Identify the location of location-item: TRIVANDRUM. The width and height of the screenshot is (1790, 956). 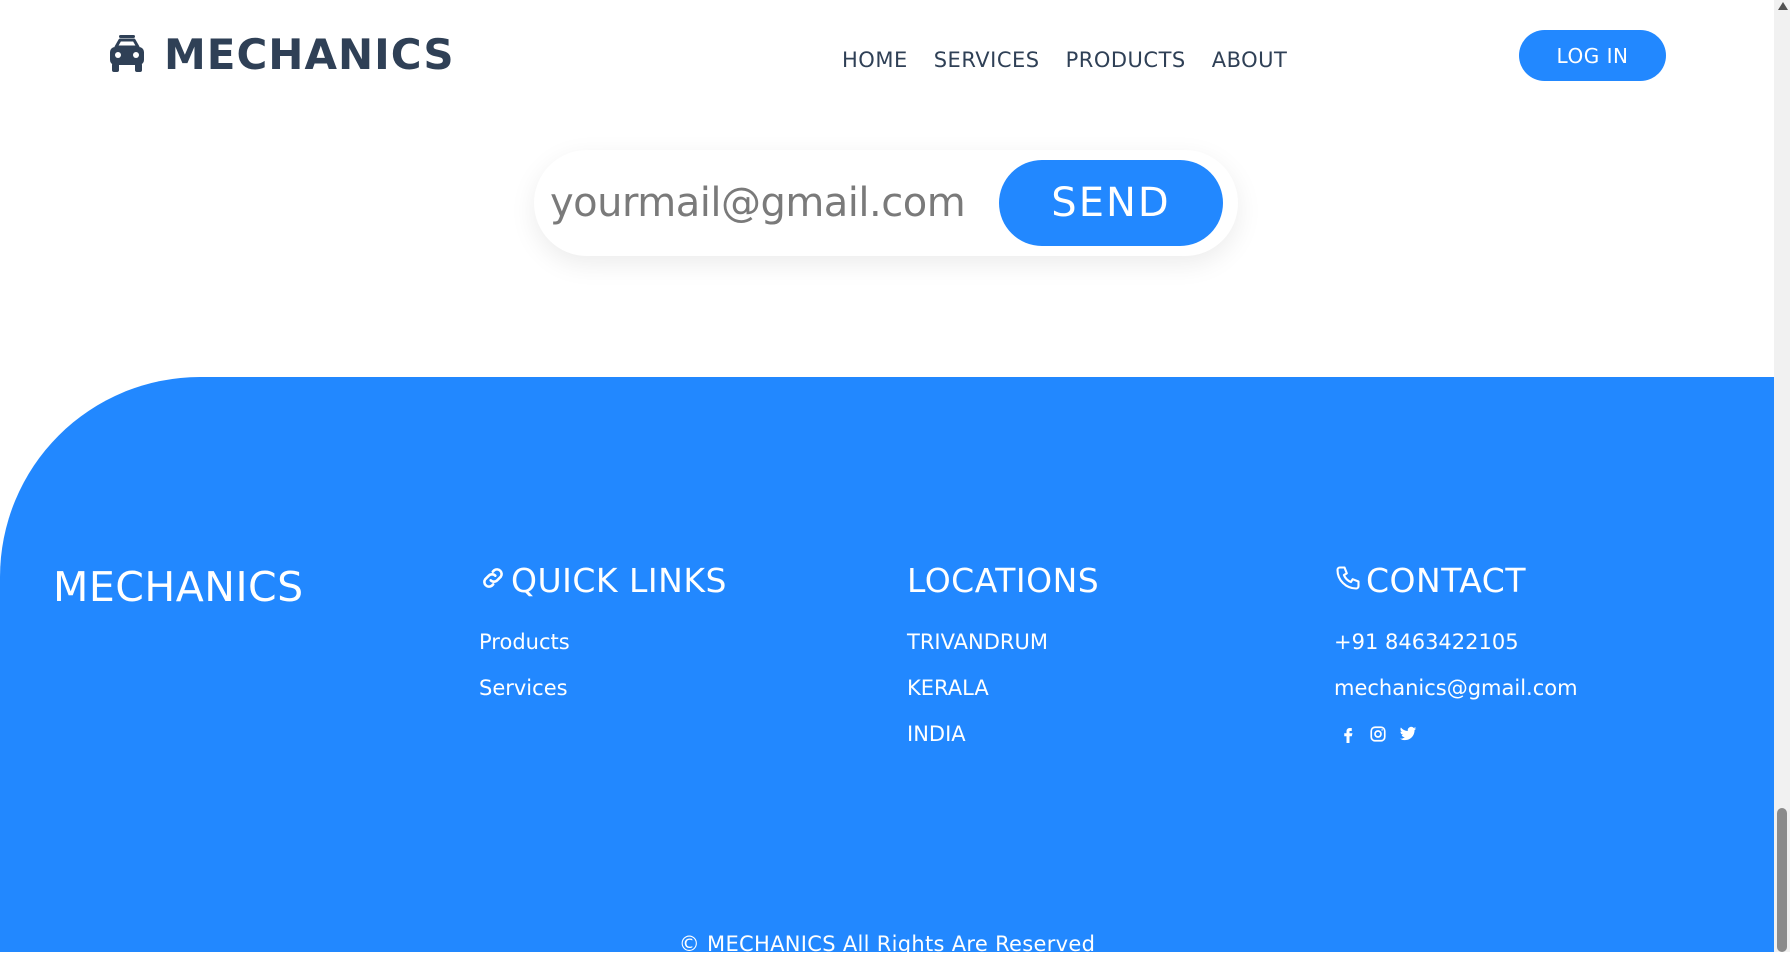
(977, 642).